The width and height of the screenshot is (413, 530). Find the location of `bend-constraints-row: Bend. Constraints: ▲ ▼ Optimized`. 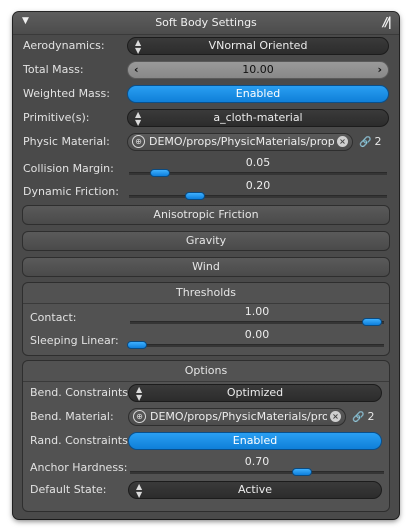

bend-constraints-row: Bend. Constraints: ▲ ▼ Optimized is located at coordinates (207, 393).